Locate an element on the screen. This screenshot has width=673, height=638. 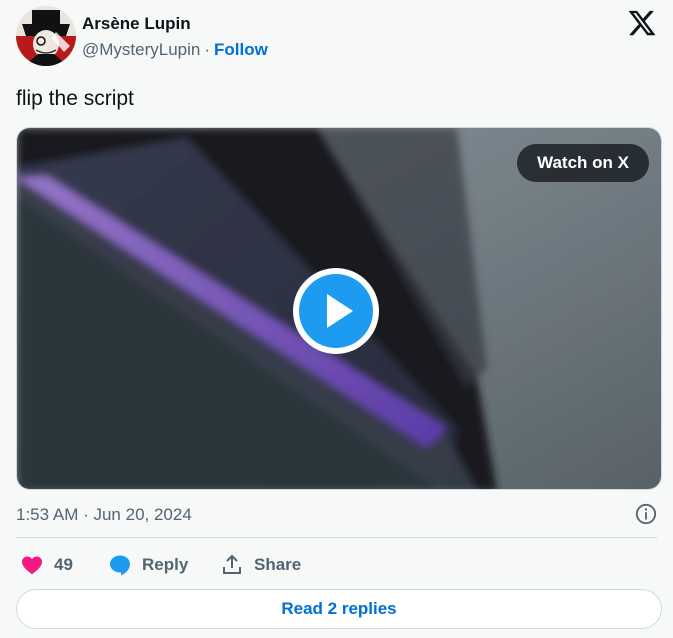
tweet-timestamp: 1:53 AM · Jun 20, 2024 is located at coordinates (104, 515).